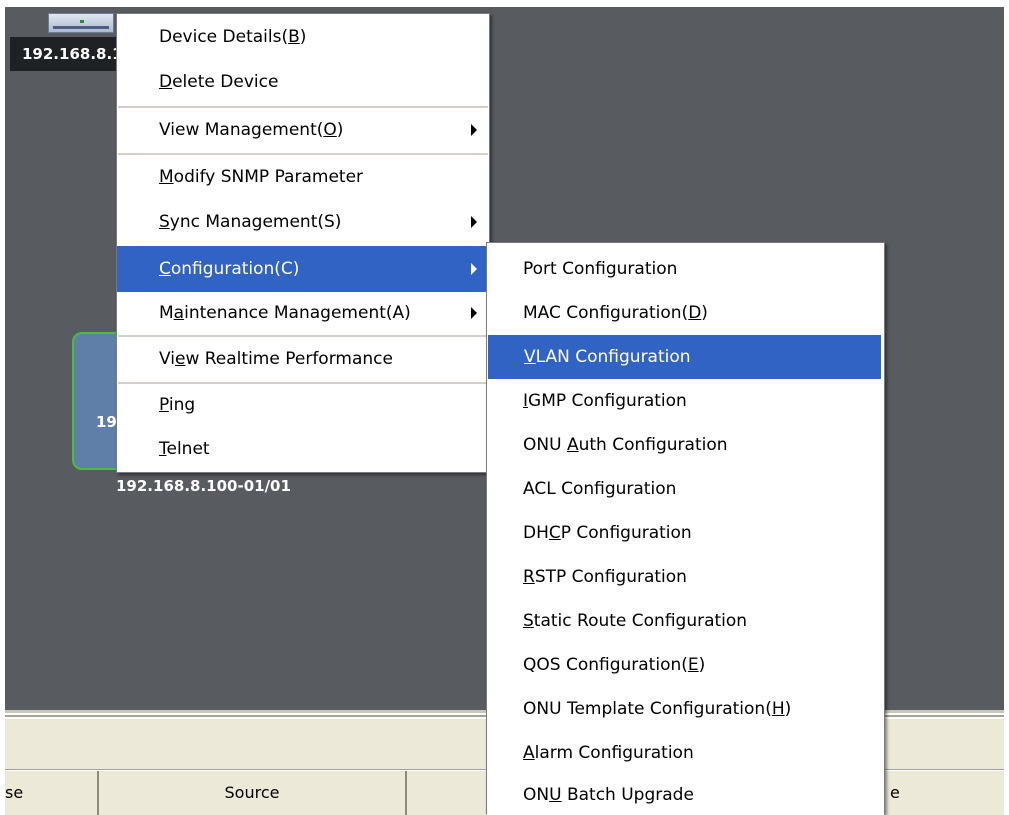 The image size is (1009, 815). Describe the element at coordinates (203, 486) in the screenshot. I see `olt-port-label: 192.168.8.100-01/01` at that location.